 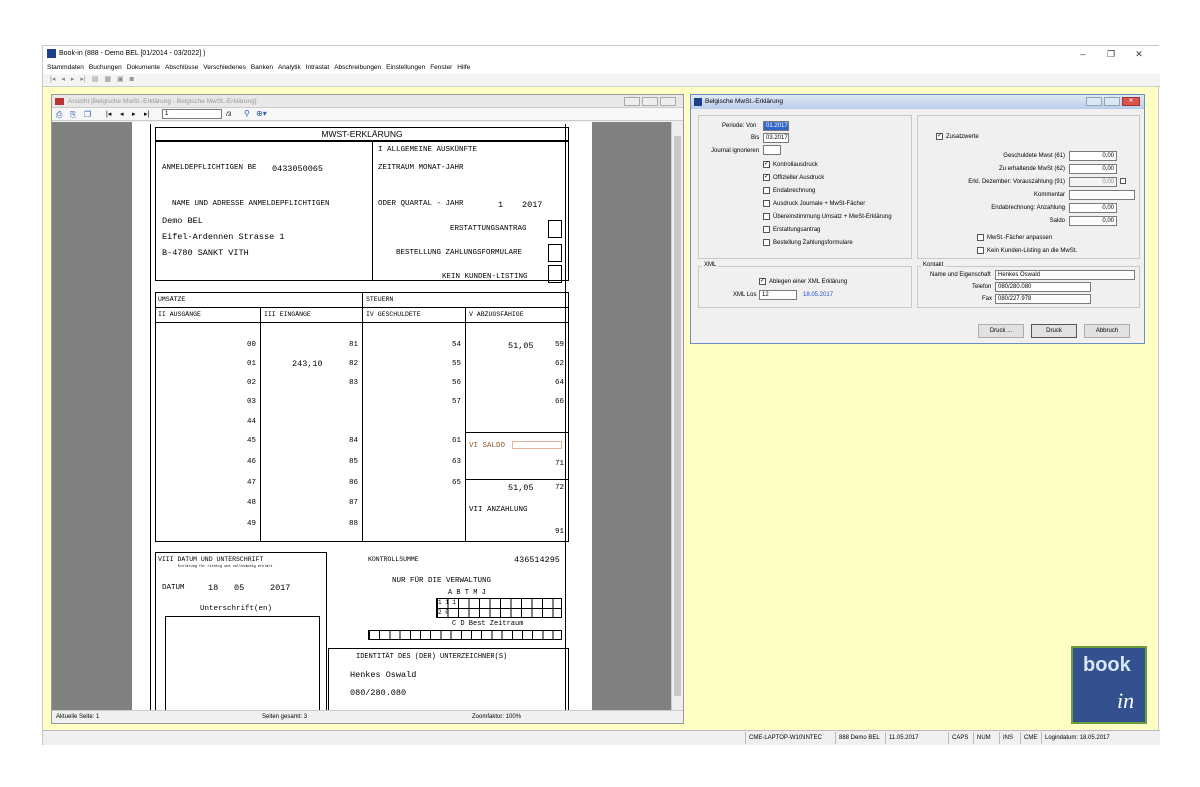 I want to click on next-page-icon: ▸, so click(x=134, y=114).